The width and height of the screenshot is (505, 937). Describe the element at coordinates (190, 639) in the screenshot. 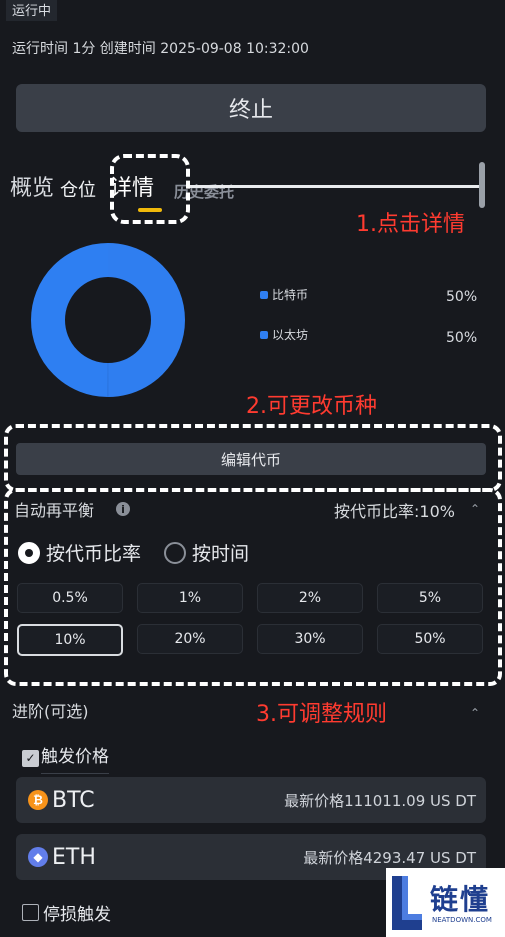

I see `option-20pct: 20%` at that location.